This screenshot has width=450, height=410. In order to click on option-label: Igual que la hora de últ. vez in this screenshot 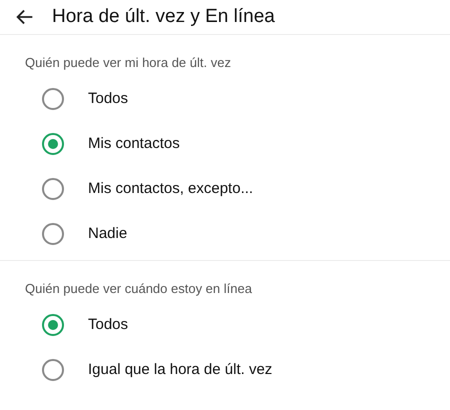, I will do `click(180, 369)`.